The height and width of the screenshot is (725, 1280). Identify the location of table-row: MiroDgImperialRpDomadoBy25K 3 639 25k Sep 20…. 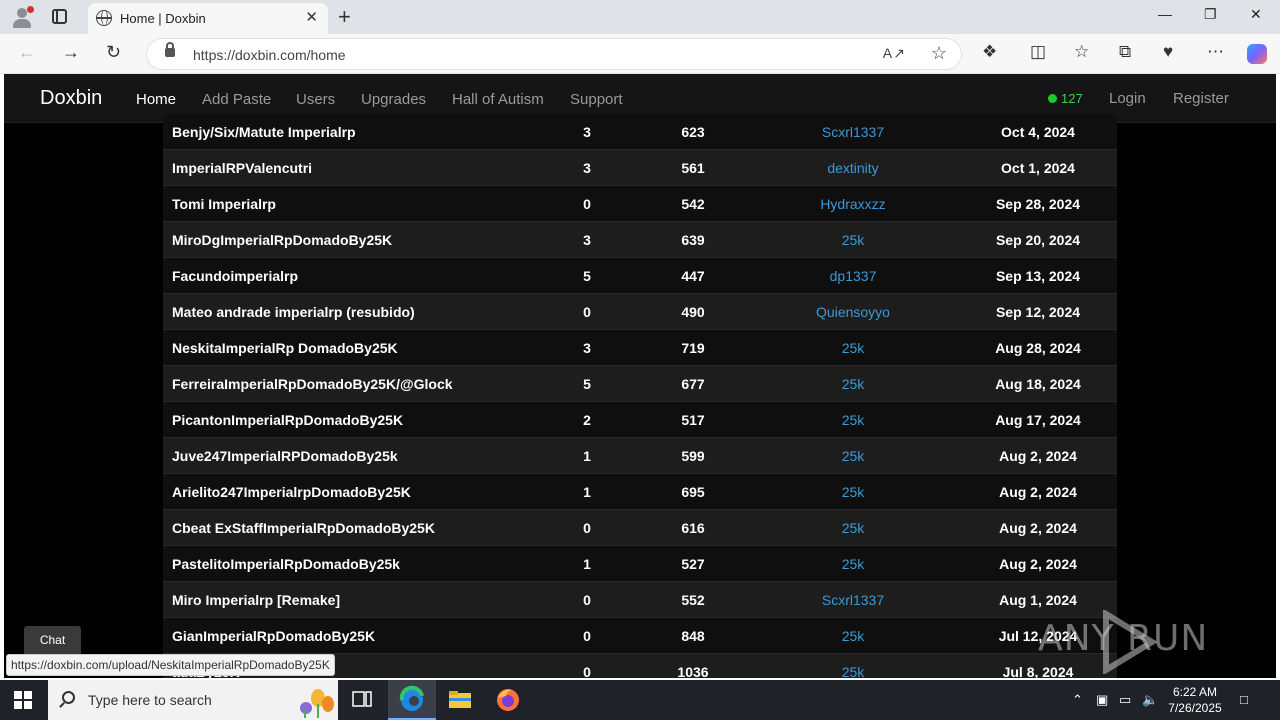
(640, 240).